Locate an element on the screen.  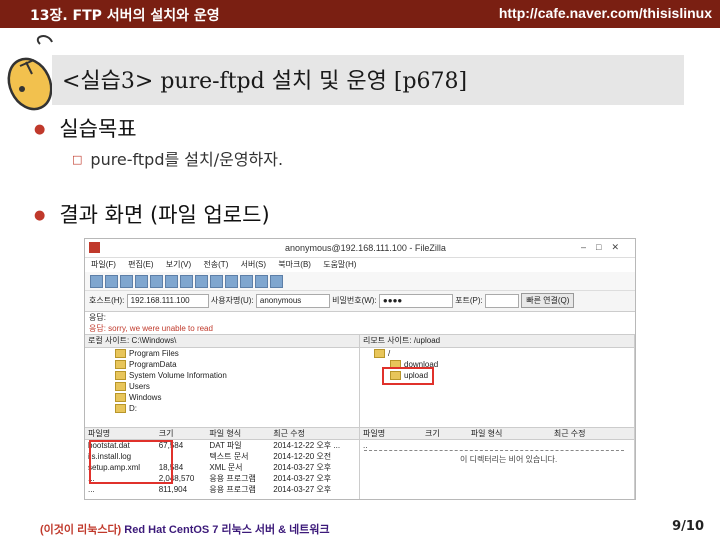
message-log: 응답: 응답: sorry, we were unable to read is located at coordinates (360, 323).